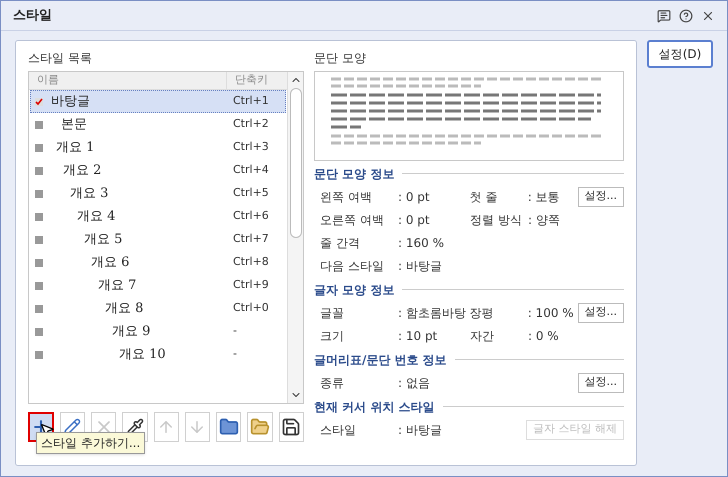 This screenshot has width=728, height=477. Describe the element at coordinates (60, 58) in the screenshot. I see `section-title: 스타일 목록` at that location.